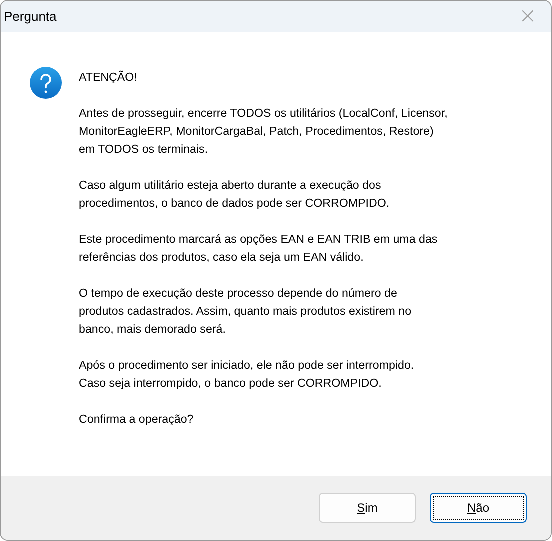 The height and width of the screenshot is (541, 552). I want to click on message-paragraph: Este procedimento marcará as opções EAN e EAN TRIB em uma das referências dos produtos, caso ela seja um EAN válido., so click(259, 249).